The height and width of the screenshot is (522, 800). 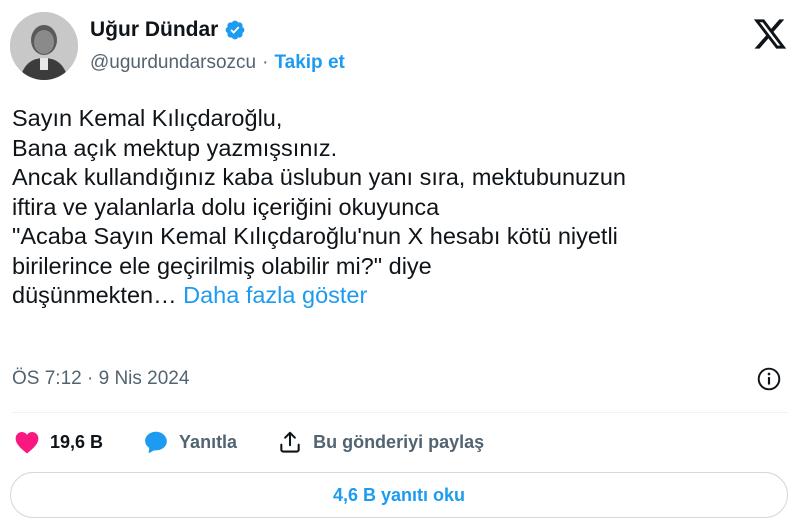 I want to click on like-count: 19,6 B, so click(x=77, y=441).